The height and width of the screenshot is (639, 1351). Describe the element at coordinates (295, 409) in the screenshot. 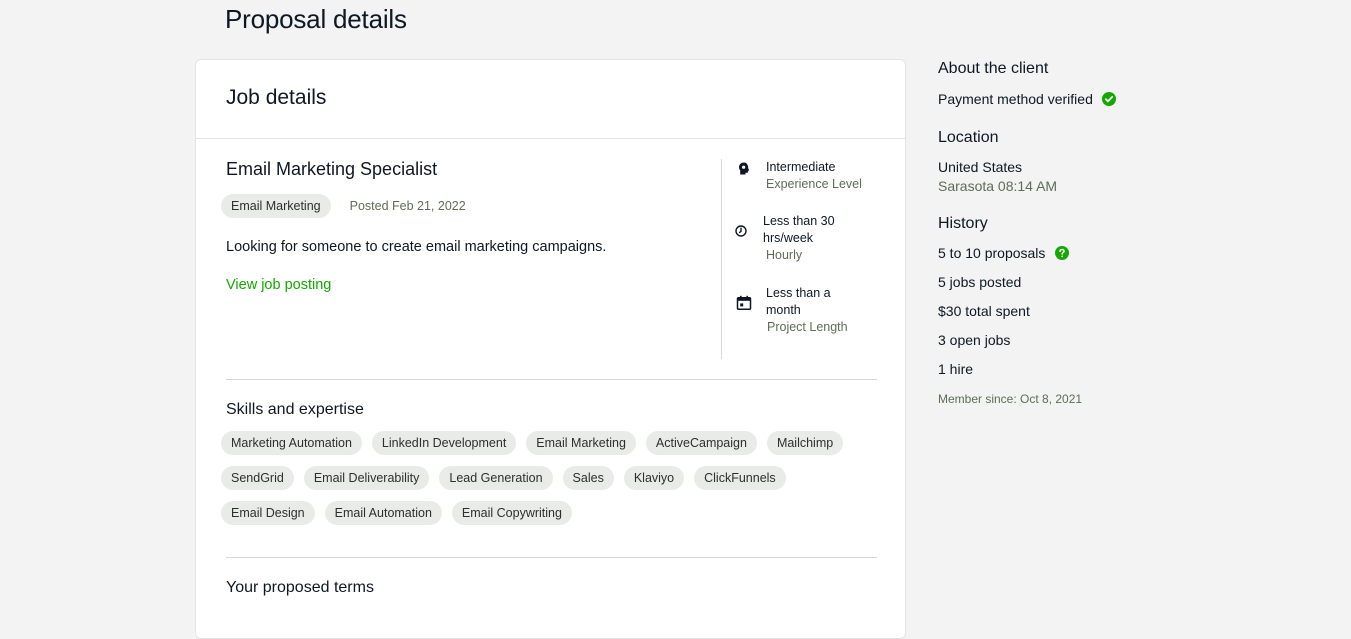

I see `skills-heading: Skills and expertise` at that location.